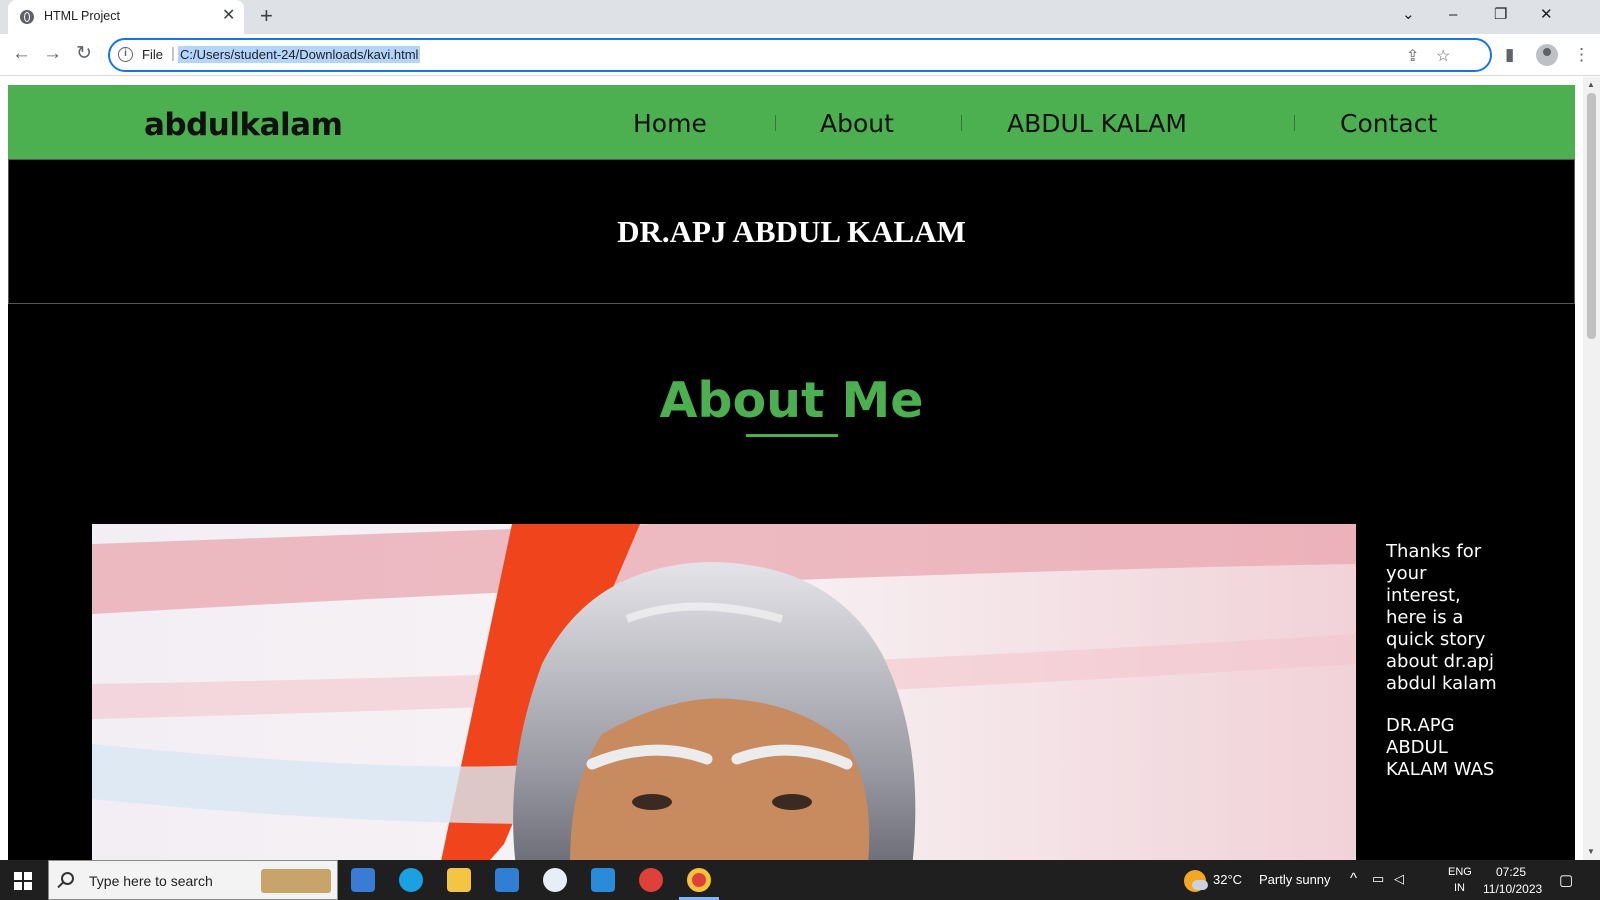 This screenshot has height=900, width=1600. I want to click on banner-title: DR.APJ ABDUL KALAM, so click(791, 231).